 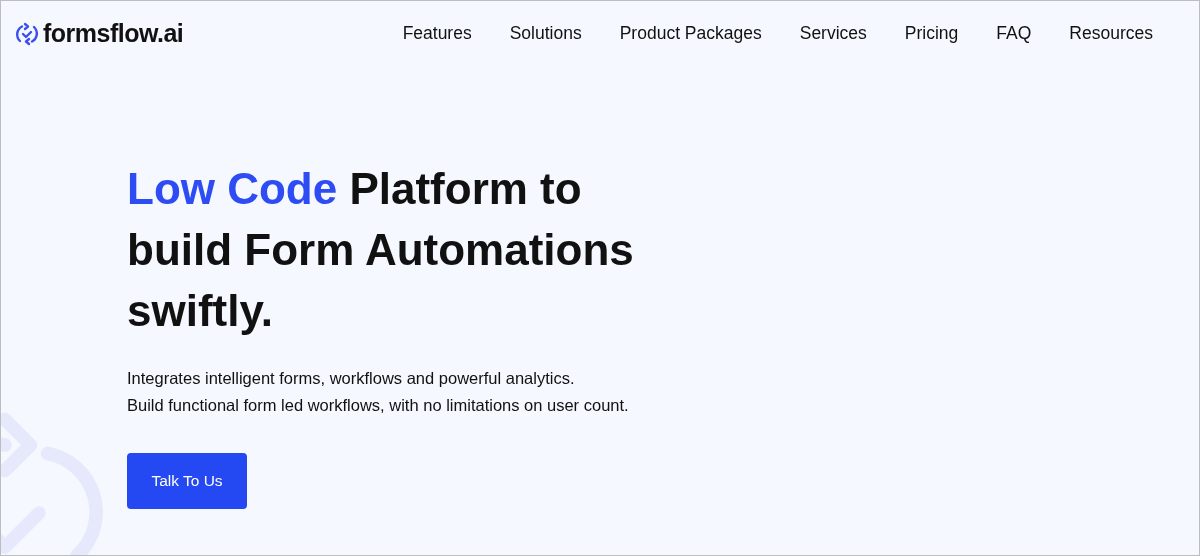 I want to click on nav-link: Solutions, so click(x=545, y=33).